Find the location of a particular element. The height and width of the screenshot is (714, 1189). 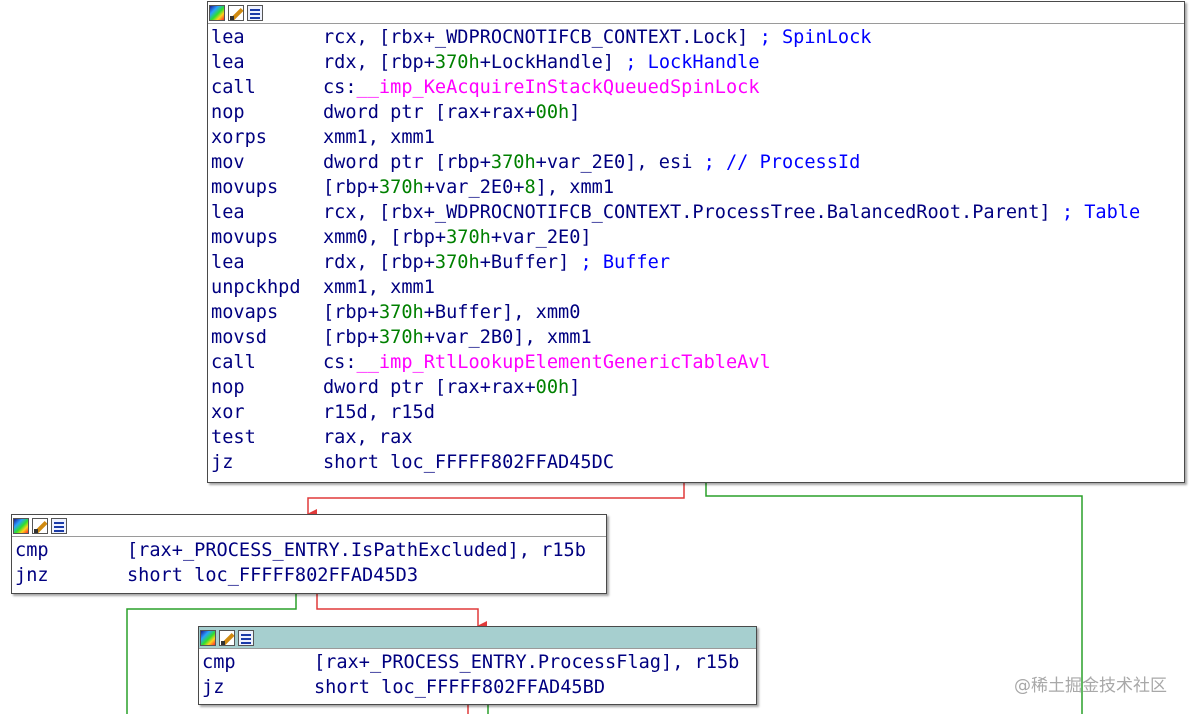

asm-mnemonic: nop is located at coordinates (228, 112).